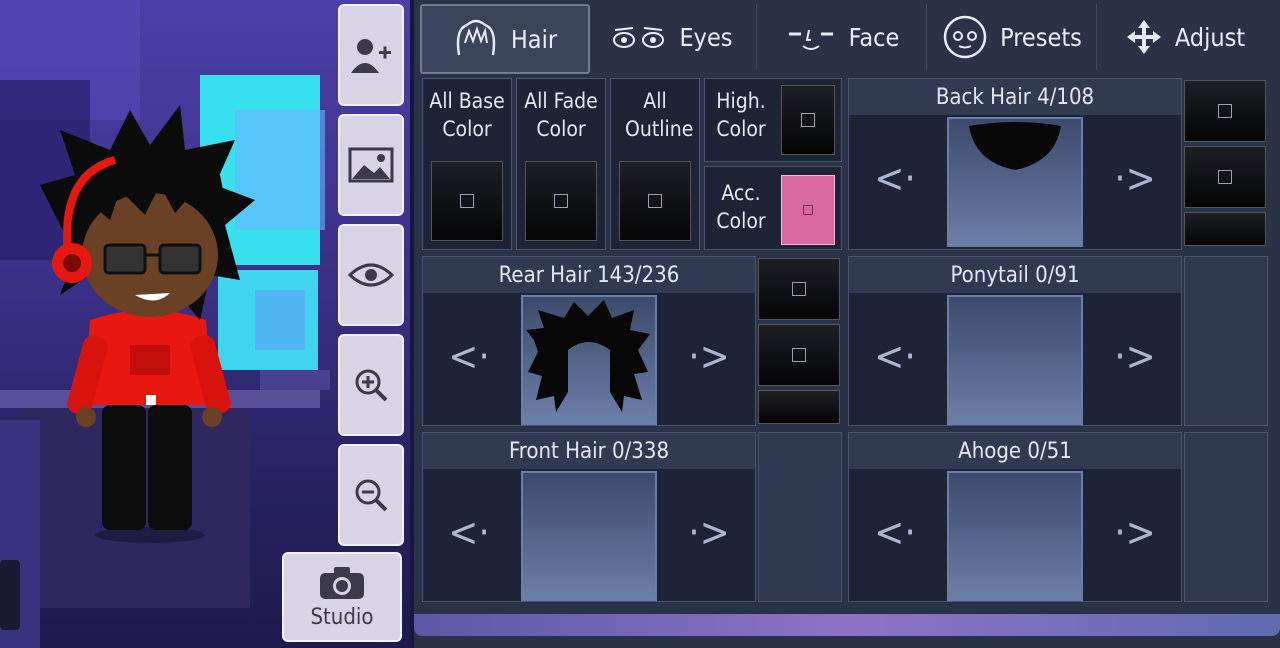 This screenshot has height=648, width=1280. Describe the element at coordinates (1041, 37) in the screenshot. I see `tab-label: Presets` at that location.